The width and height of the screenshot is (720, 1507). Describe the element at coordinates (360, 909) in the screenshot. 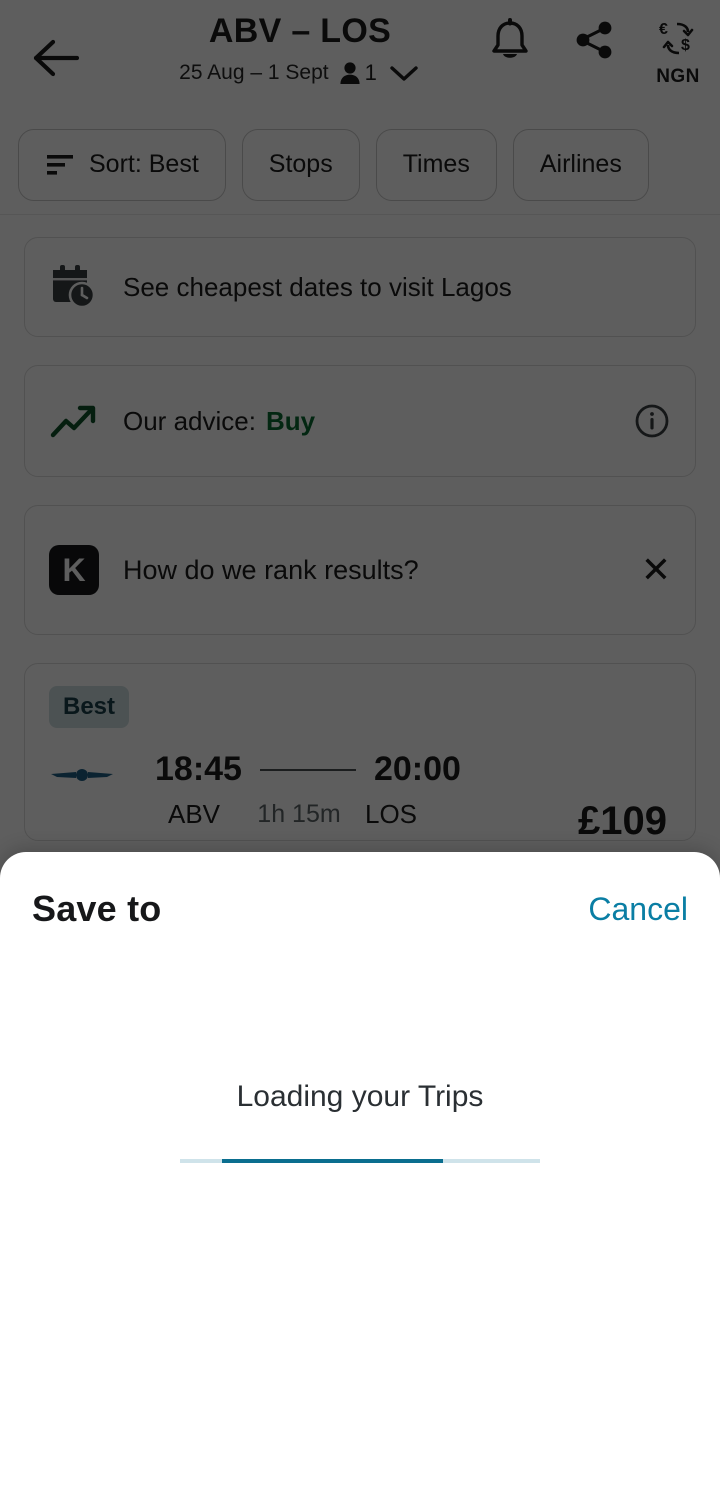

I see `sheet-header: Save to Cancel` at that location.